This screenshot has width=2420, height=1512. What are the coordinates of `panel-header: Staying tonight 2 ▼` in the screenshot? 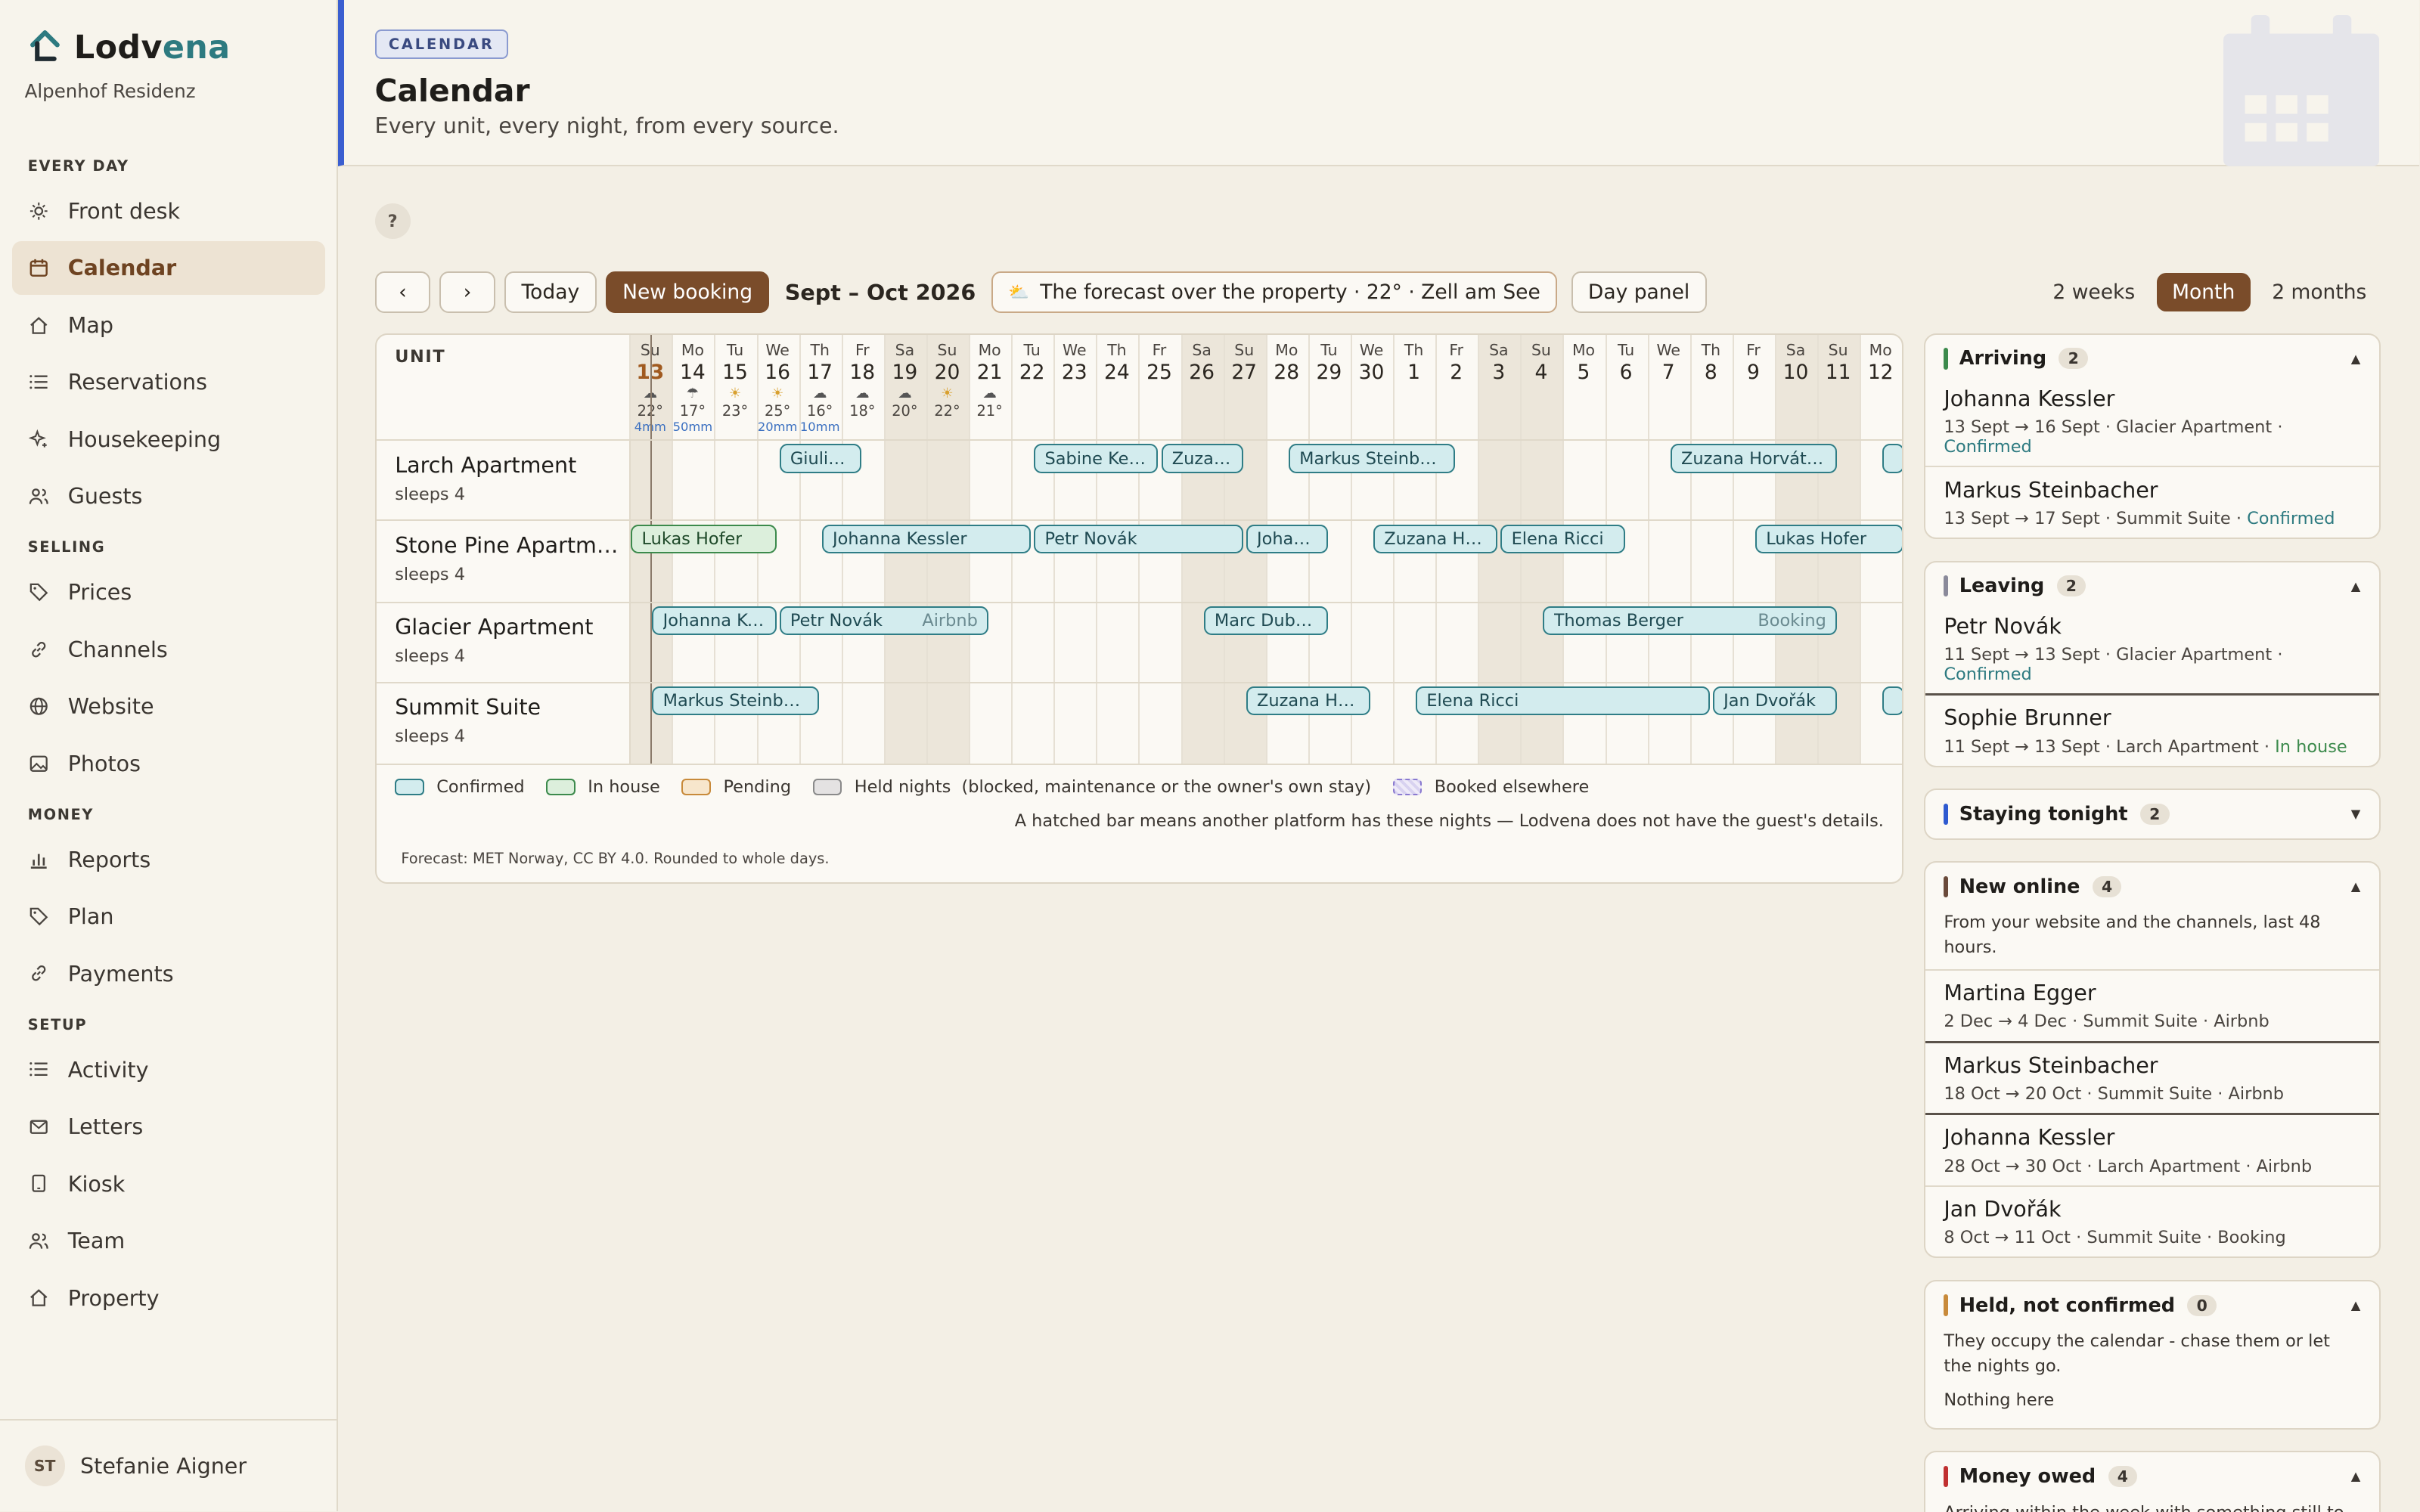 It's located at (2152, 814).